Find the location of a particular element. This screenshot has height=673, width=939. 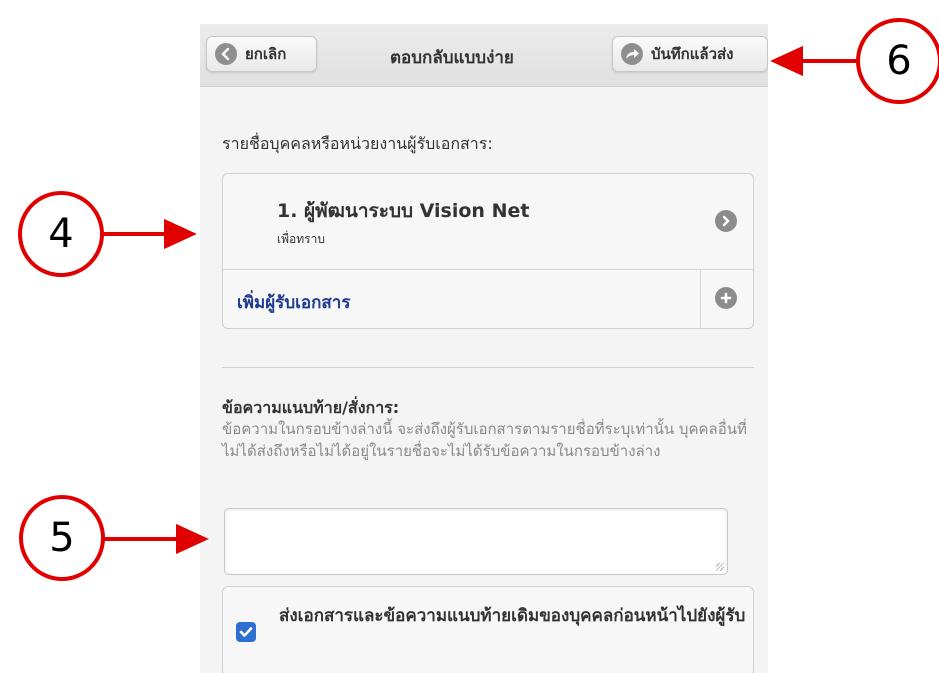

arrow-5-head is located at coordinates (192, 539).